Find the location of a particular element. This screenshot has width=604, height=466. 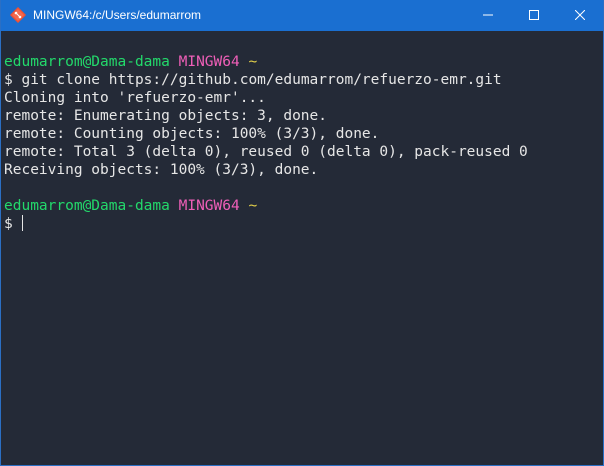

git-bash-icon is located at coordinates (18, 15).